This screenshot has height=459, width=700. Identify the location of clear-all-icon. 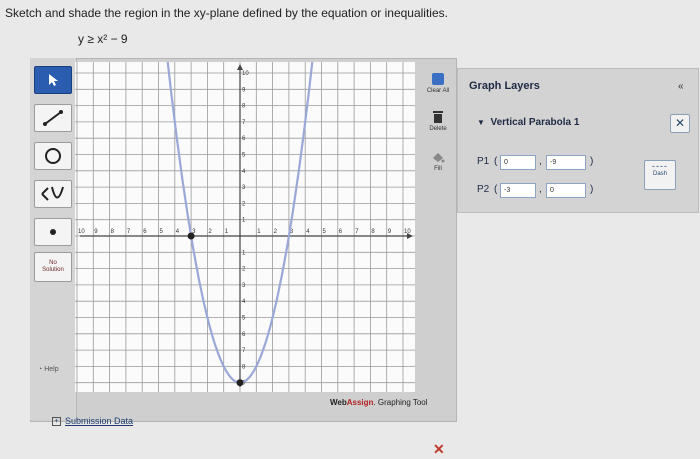
(438, 79).